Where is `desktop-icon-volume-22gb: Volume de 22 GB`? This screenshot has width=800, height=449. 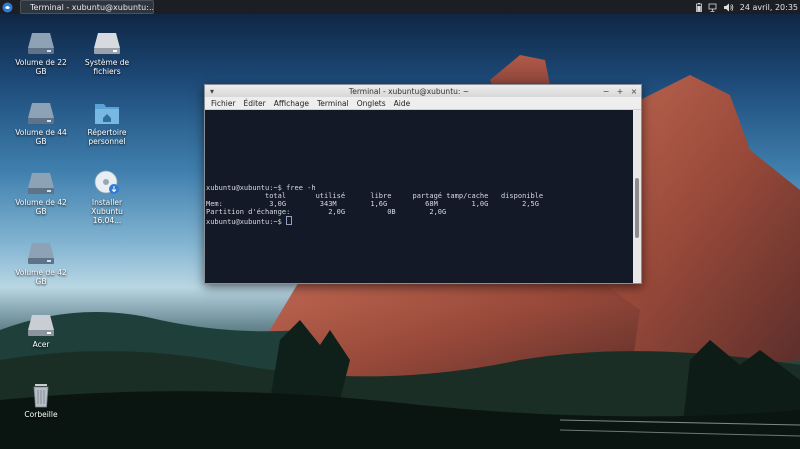 desktop-icon-volume-22gb: Volume de 22 GB is located at coordinates (41, 53).